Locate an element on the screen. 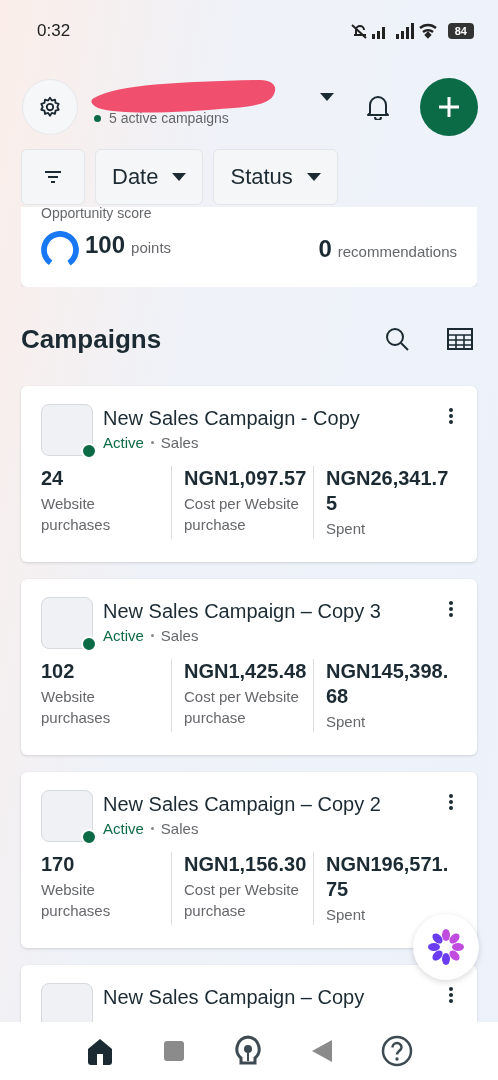 The image size is (498, 1080). metric-value: NGN26,341.75 is located at coordinates (388, 491).